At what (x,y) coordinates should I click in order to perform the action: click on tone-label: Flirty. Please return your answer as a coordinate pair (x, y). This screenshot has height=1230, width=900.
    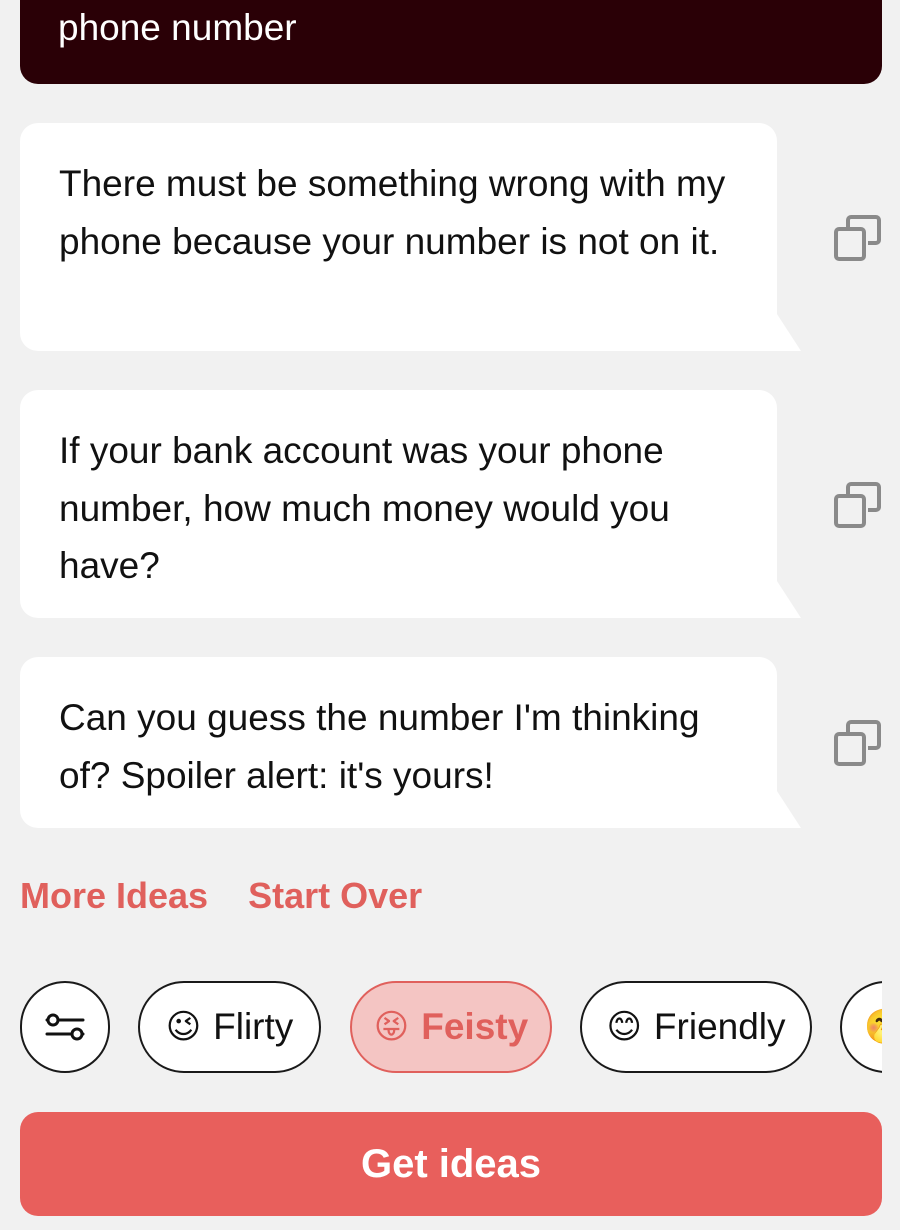
    Looking at the image, I should click on (253, 1026).